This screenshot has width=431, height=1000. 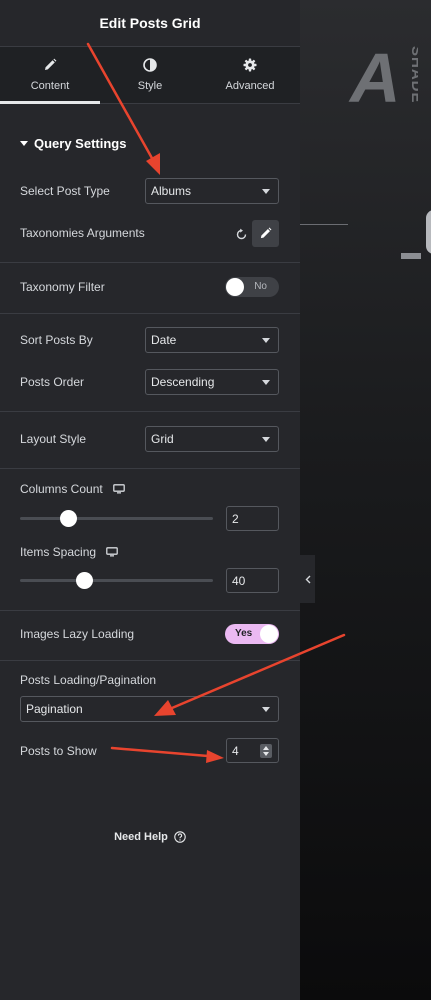 I want to click on columns-input: 2, so click(x=252, y=518).